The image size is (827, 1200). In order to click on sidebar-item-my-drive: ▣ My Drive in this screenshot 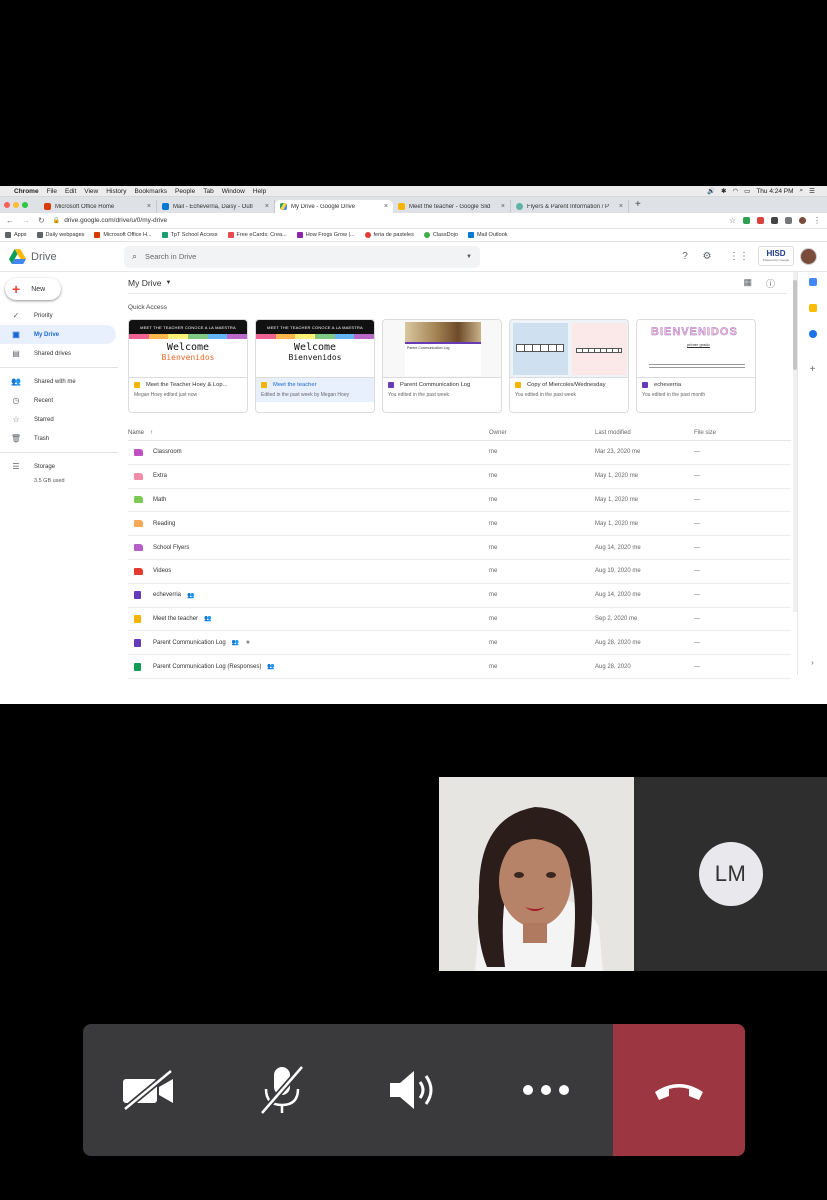, I will do `click(58, 334)`.